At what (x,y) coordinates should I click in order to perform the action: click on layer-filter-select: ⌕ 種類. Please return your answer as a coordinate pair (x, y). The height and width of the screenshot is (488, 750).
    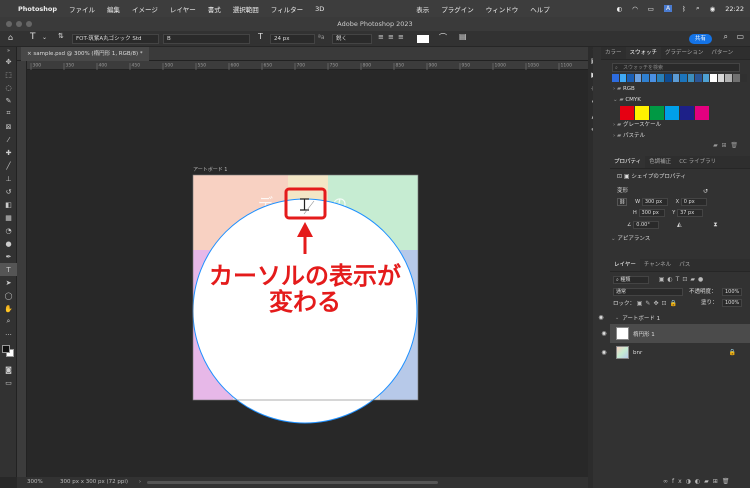
    Looking at the image, I should click on (631, 280).